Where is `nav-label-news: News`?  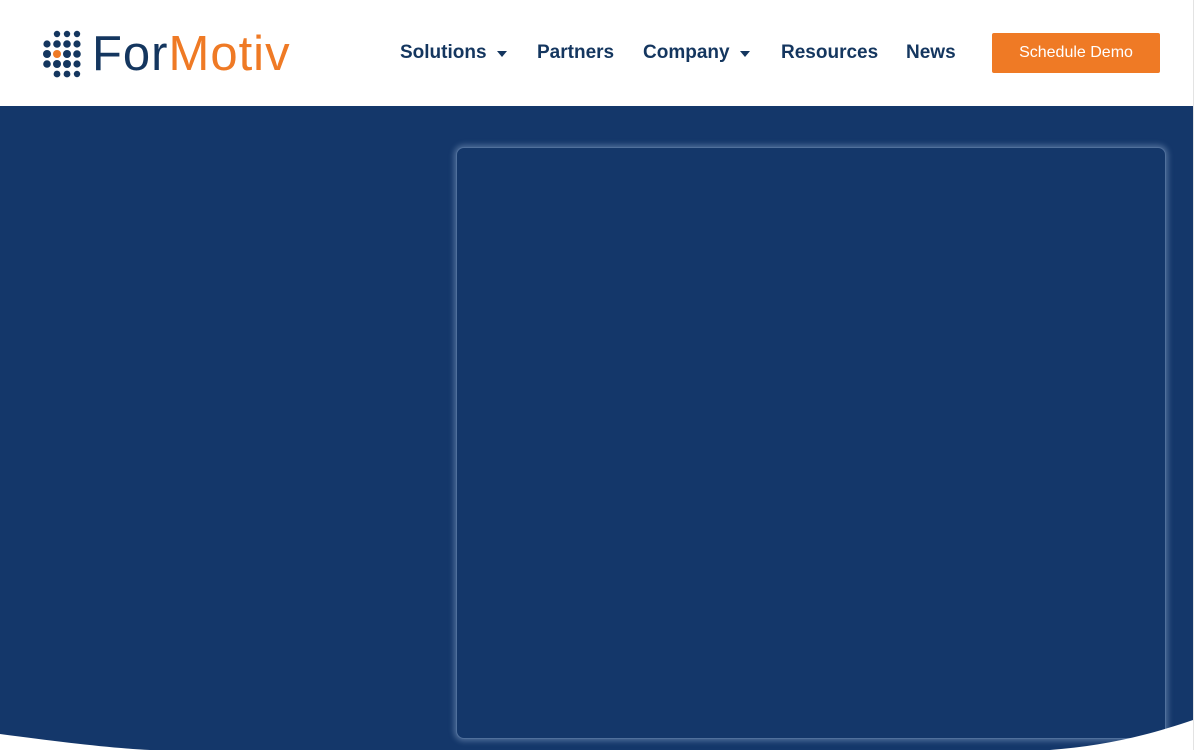
nav-label-news: News is located at coordinates (931, 52).